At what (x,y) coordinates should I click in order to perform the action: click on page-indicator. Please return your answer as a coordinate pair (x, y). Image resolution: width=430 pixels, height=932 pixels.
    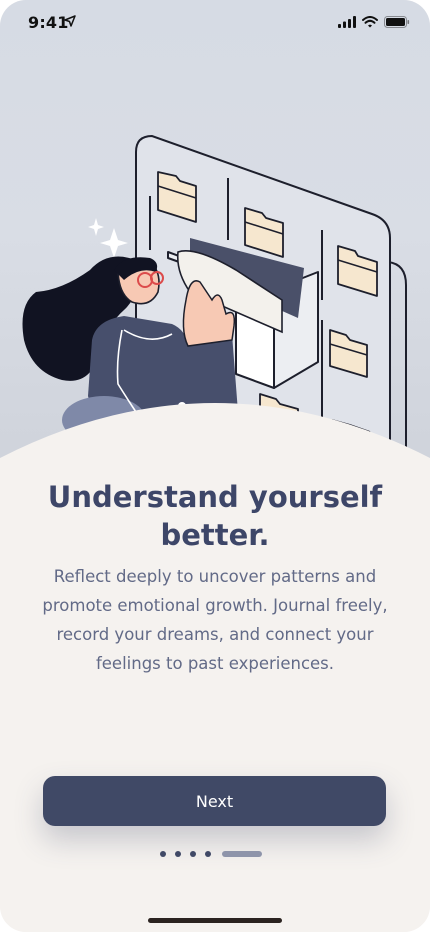
    Looking at the image, I should click on (211, 854).